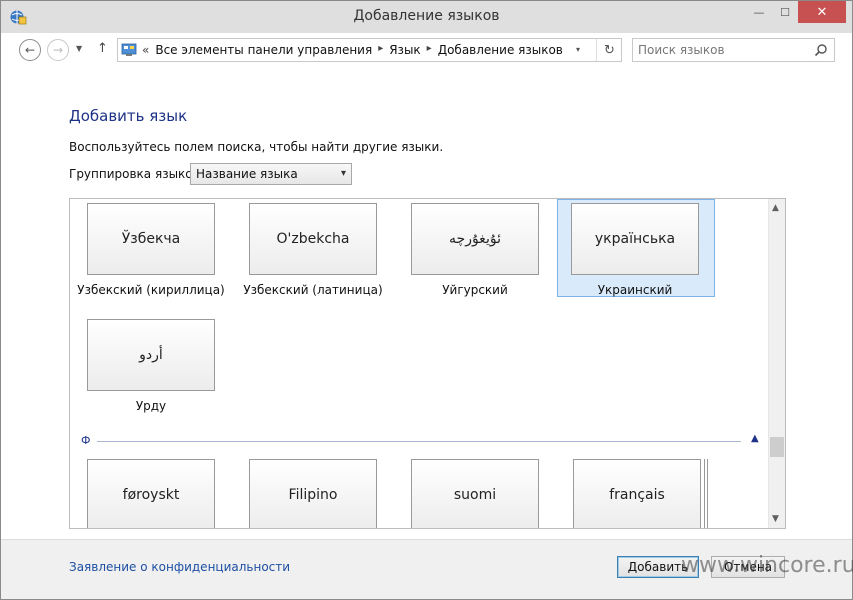  What do you see at coordinates (723, 50) in the screenshot?
I see `search-input` at bounding box center [723, 50].